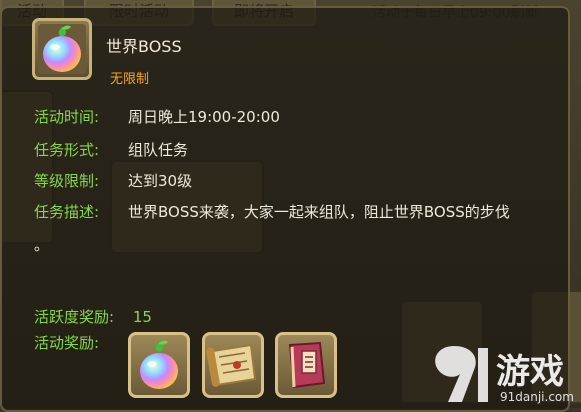 The height and width of the screenshot is (412, 581). I want to click on red-book-icon, so click(307, 365).